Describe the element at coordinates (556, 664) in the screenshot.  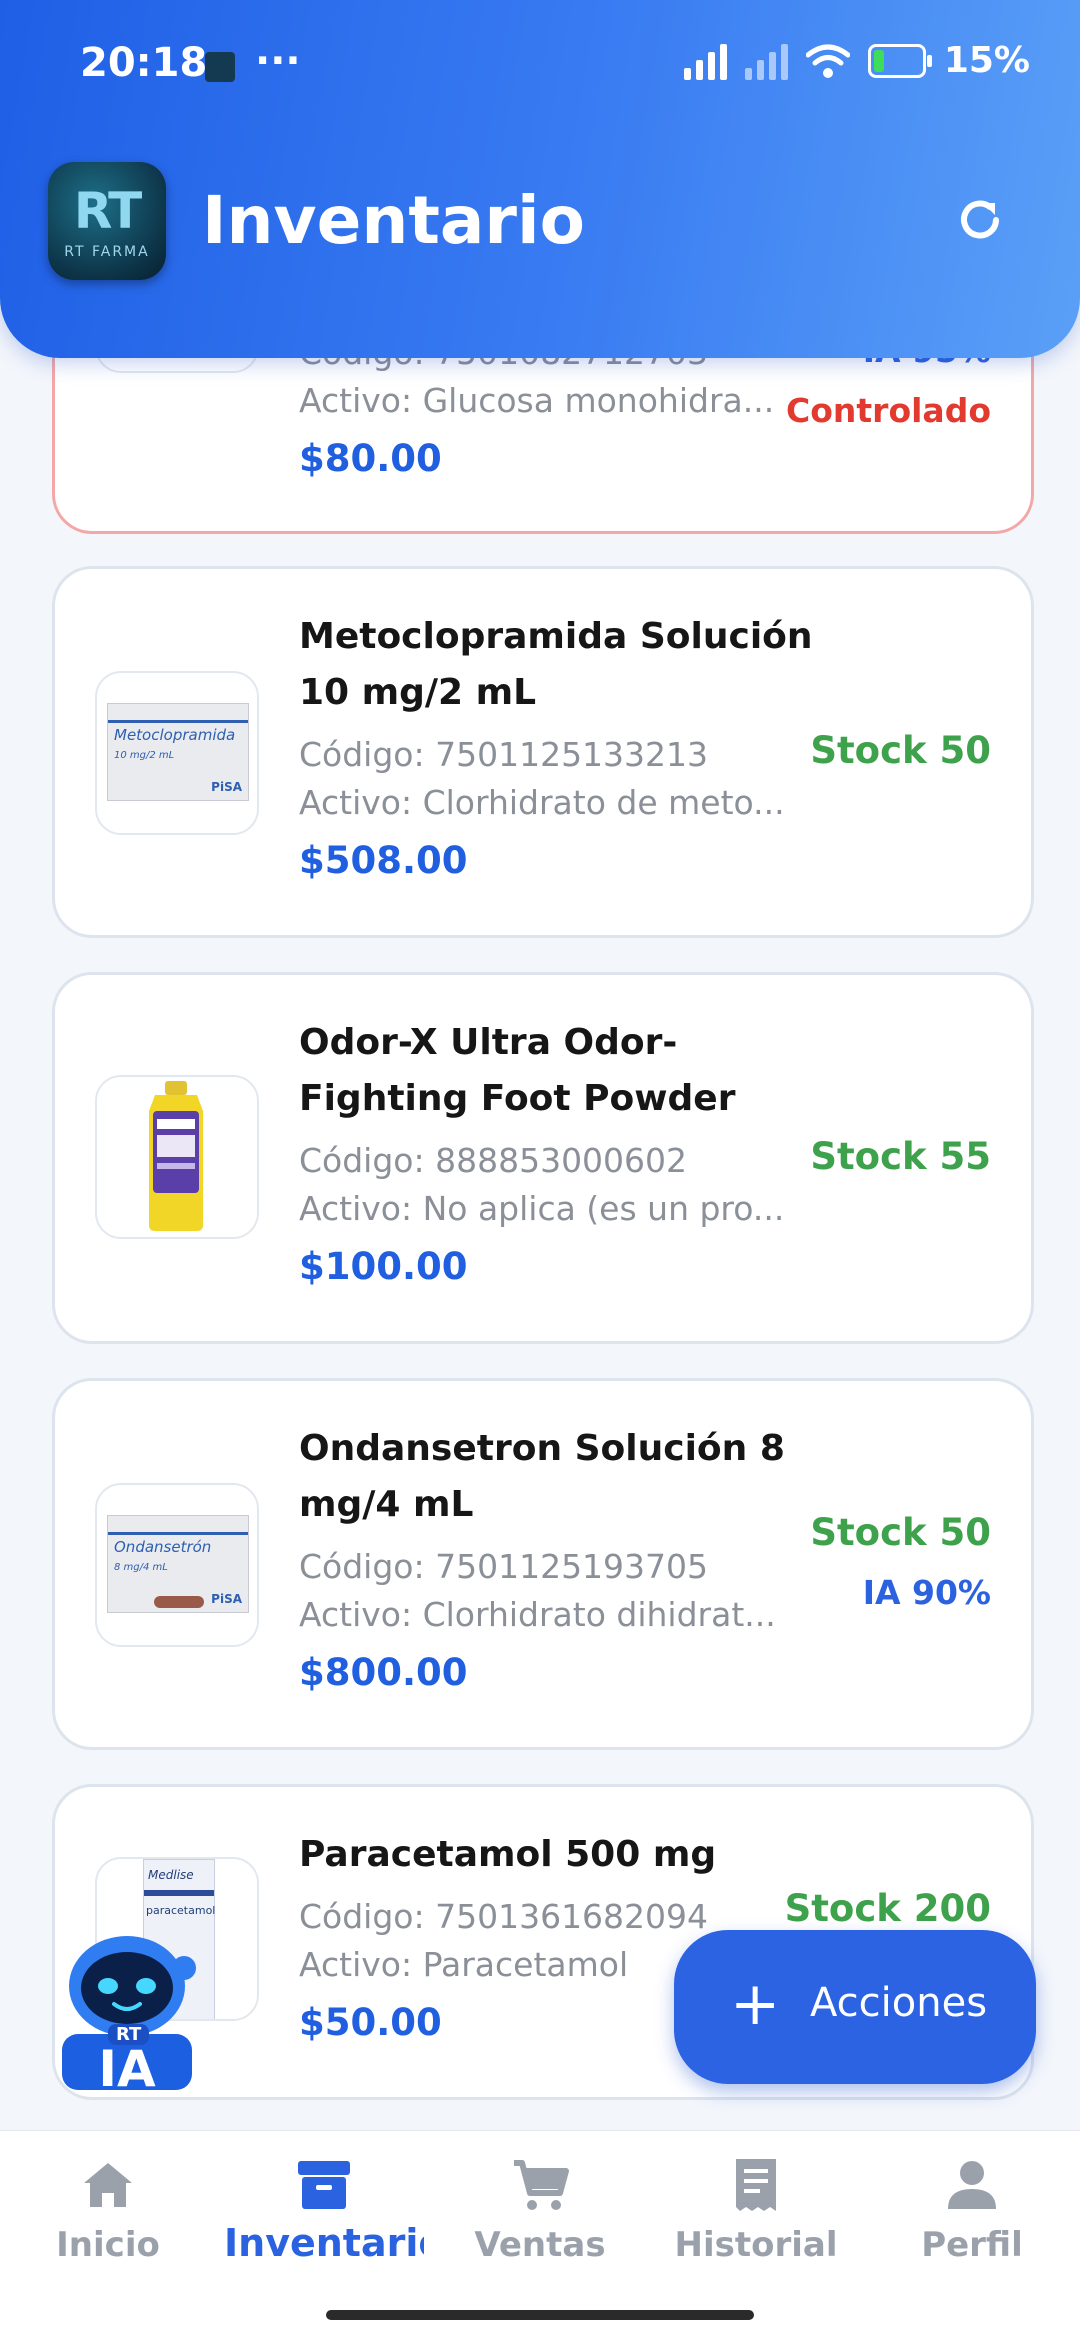
I see `product-name: Metoclopramida Solución 10 mg/2 mL` at that location.